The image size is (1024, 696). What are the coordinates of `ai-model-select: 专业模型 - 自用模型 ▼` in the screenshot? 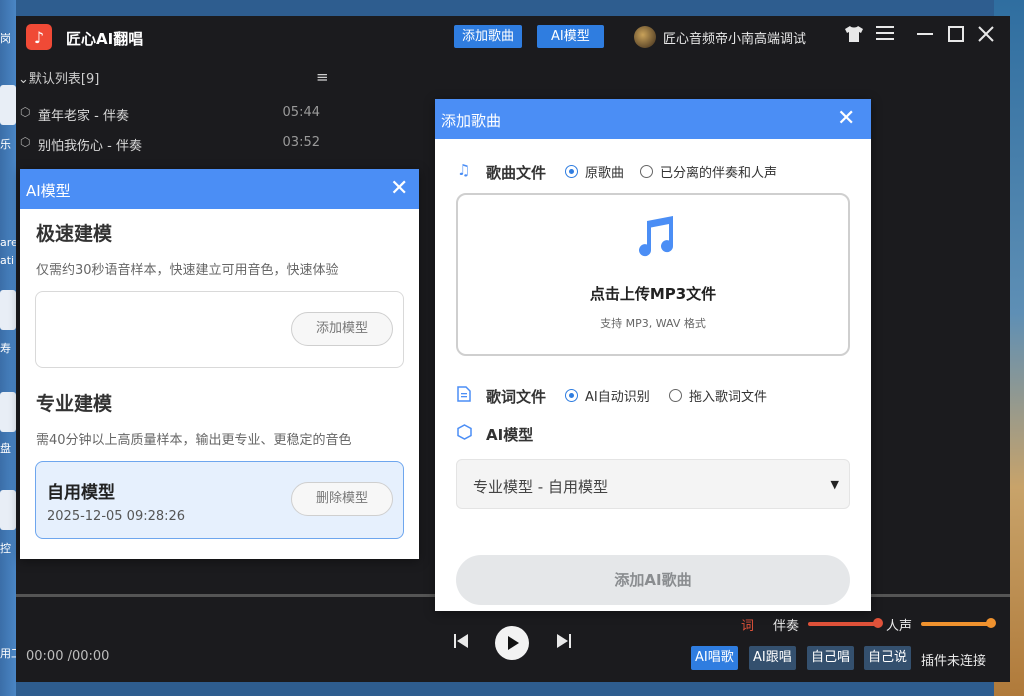 It's located at (653, 484).